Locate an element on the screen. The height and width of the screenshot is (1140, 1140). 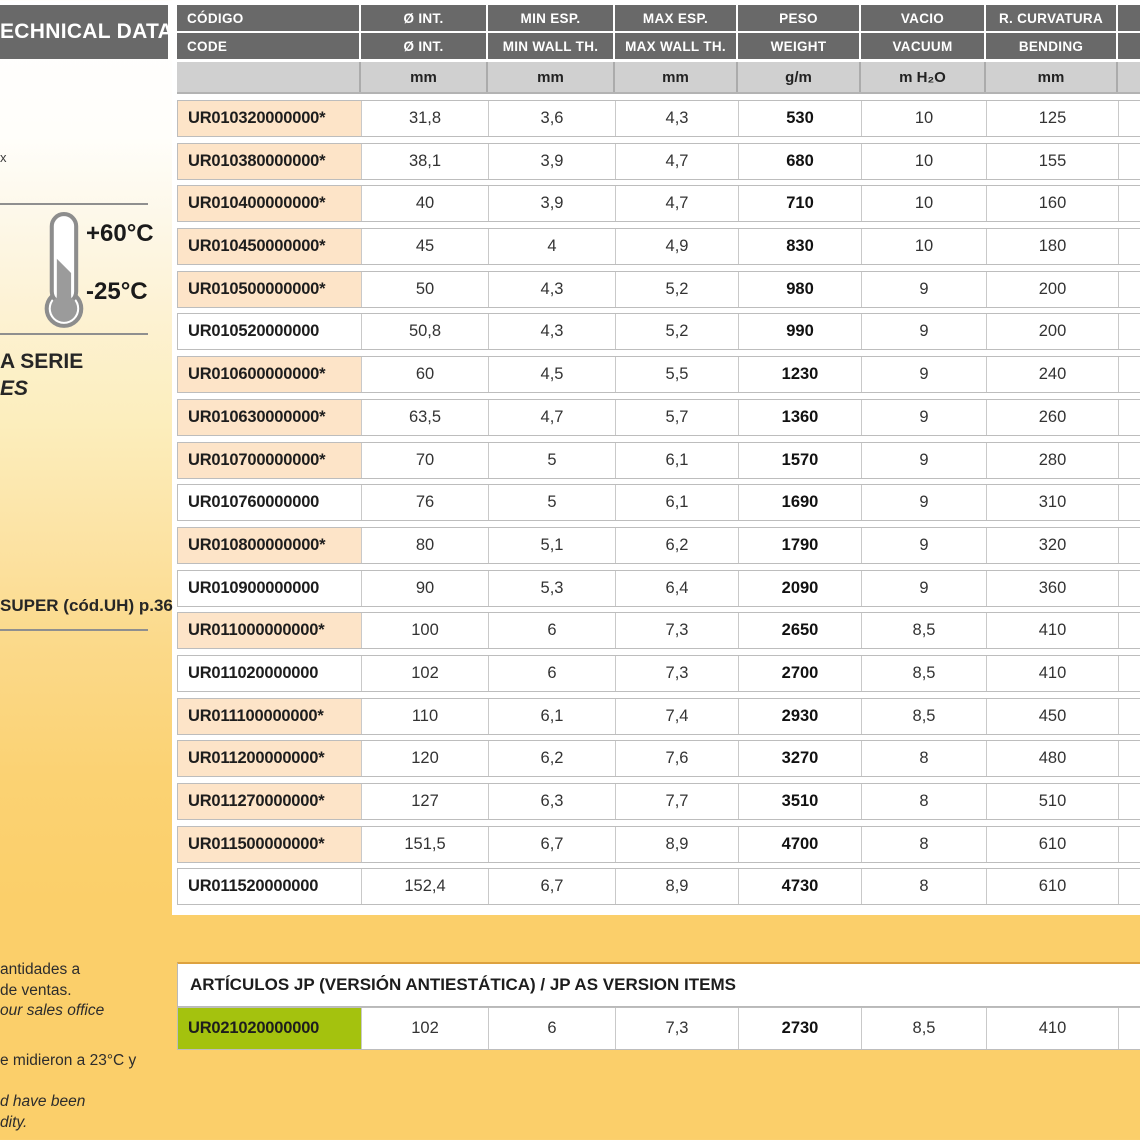
thermometer-icon is located at coordinates (64, 270).